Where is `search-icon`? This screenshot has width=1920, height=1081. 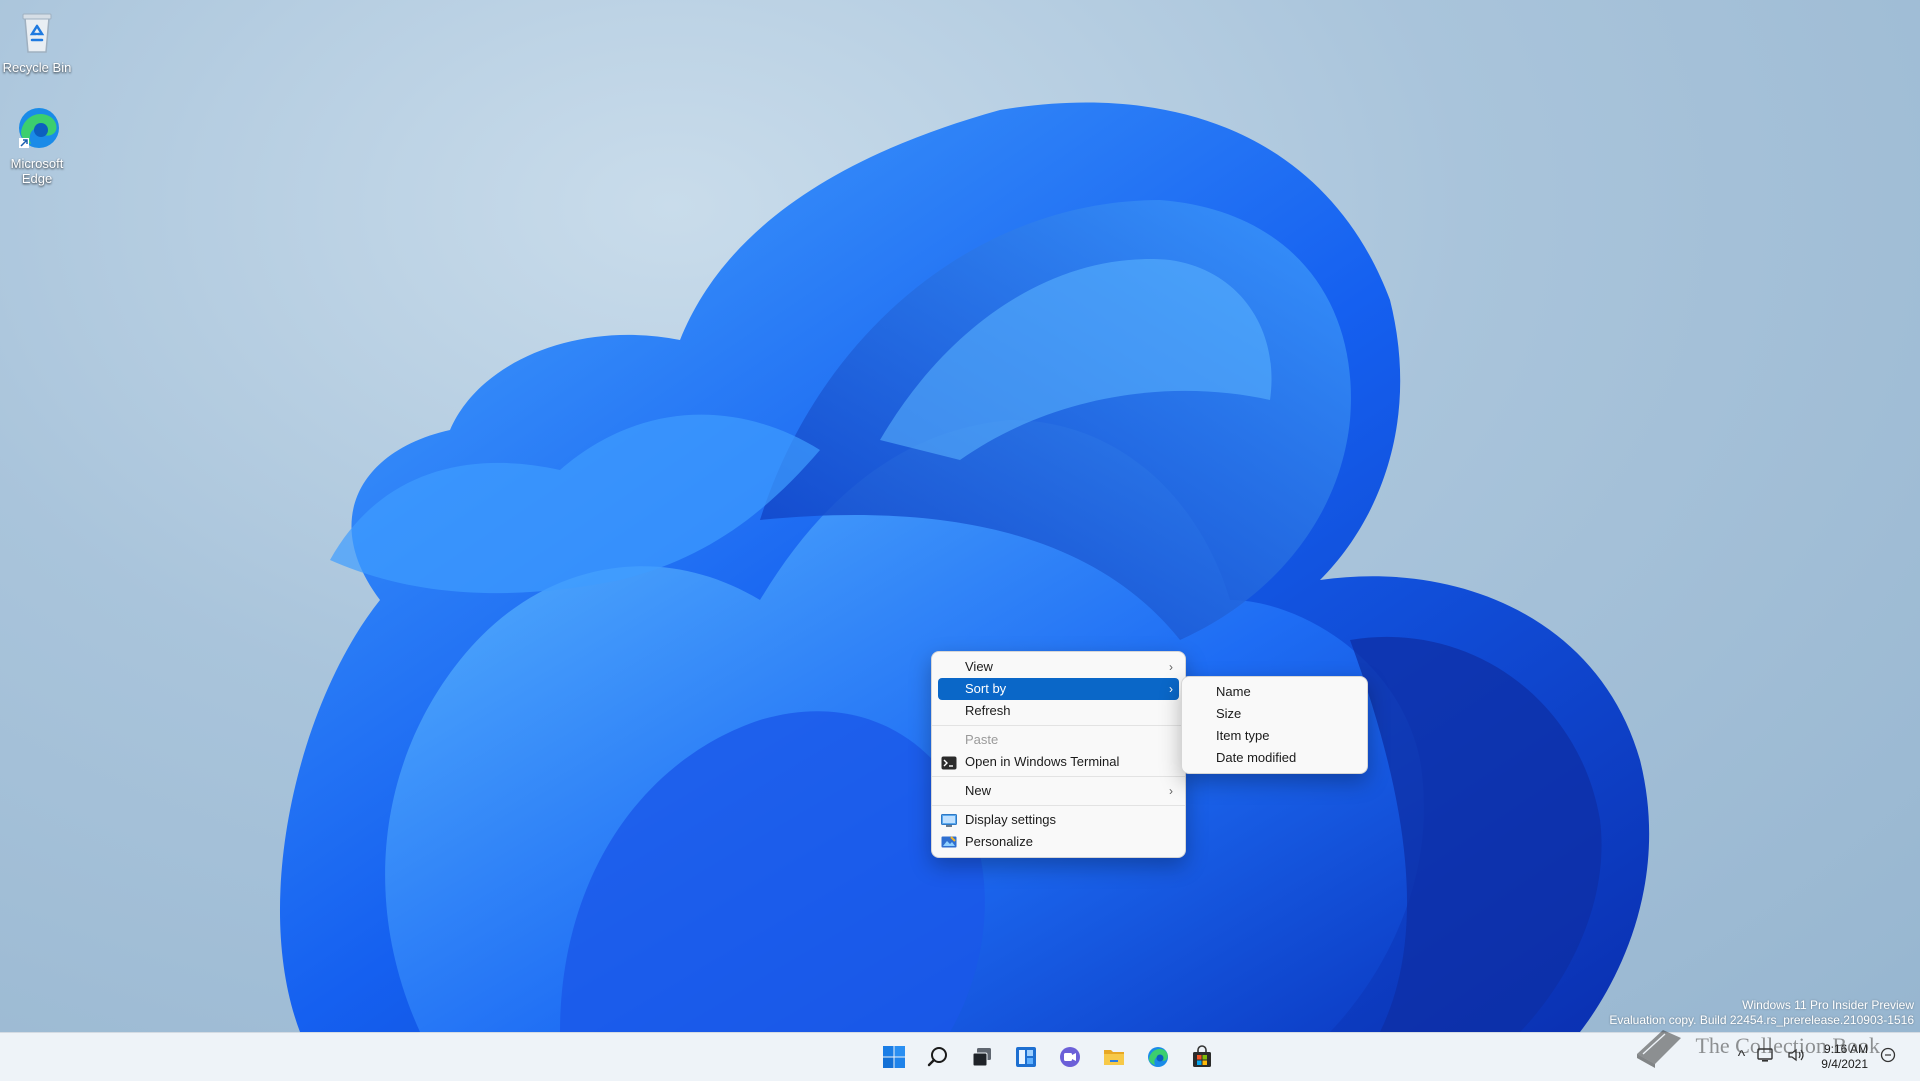 search-icon is located at coordinates (937, 1057).